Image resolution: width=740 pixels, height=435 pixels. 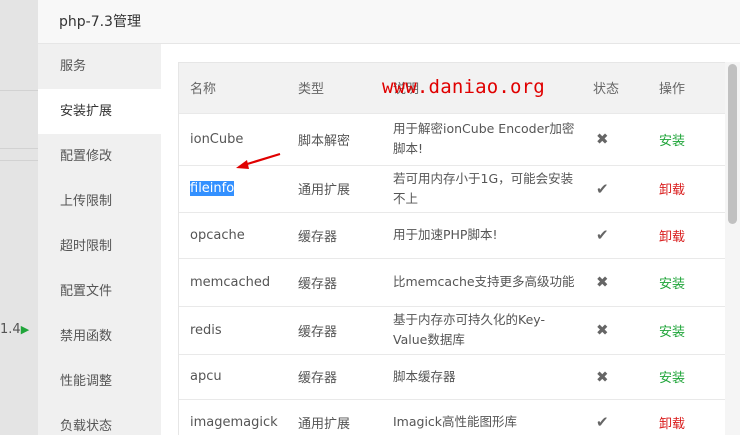 I want to click on sidebar-item-load-status: 负载状态, so click(x=99, y=419).